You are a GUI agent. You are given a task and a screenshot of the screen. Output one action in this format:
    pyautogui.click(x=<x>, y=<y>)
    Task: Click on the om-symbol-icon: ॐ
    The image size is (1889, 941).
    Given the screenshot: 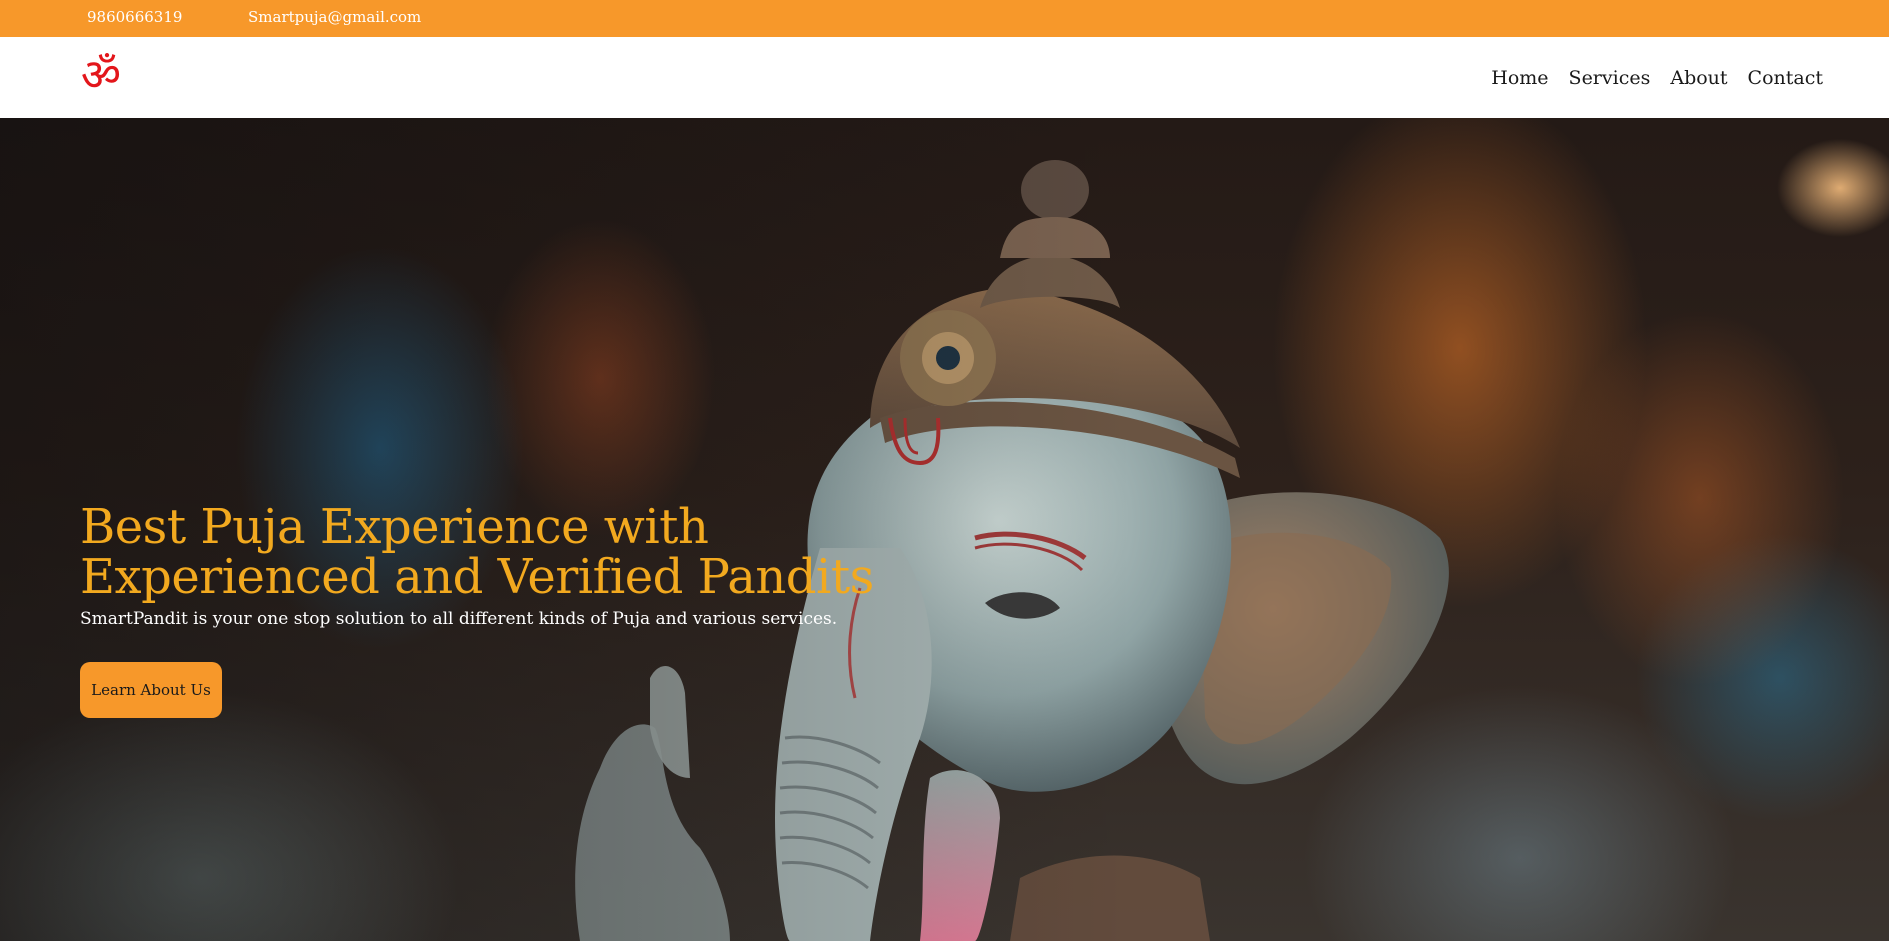 What is the action you would take?
    pyautogui.click(x=101, y=76)
    